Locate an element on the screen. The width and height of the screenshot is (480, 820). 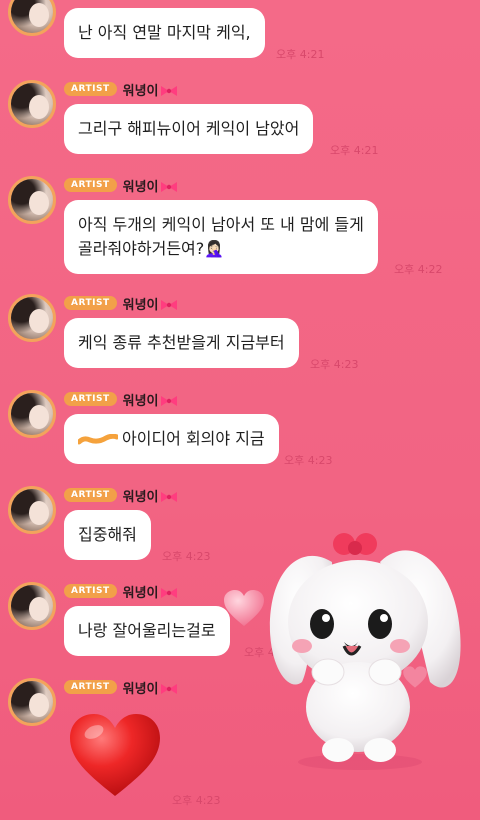
message-text: 그리구 해피뉴이어 케익이 남았어 is located at coordinates (189, 128).